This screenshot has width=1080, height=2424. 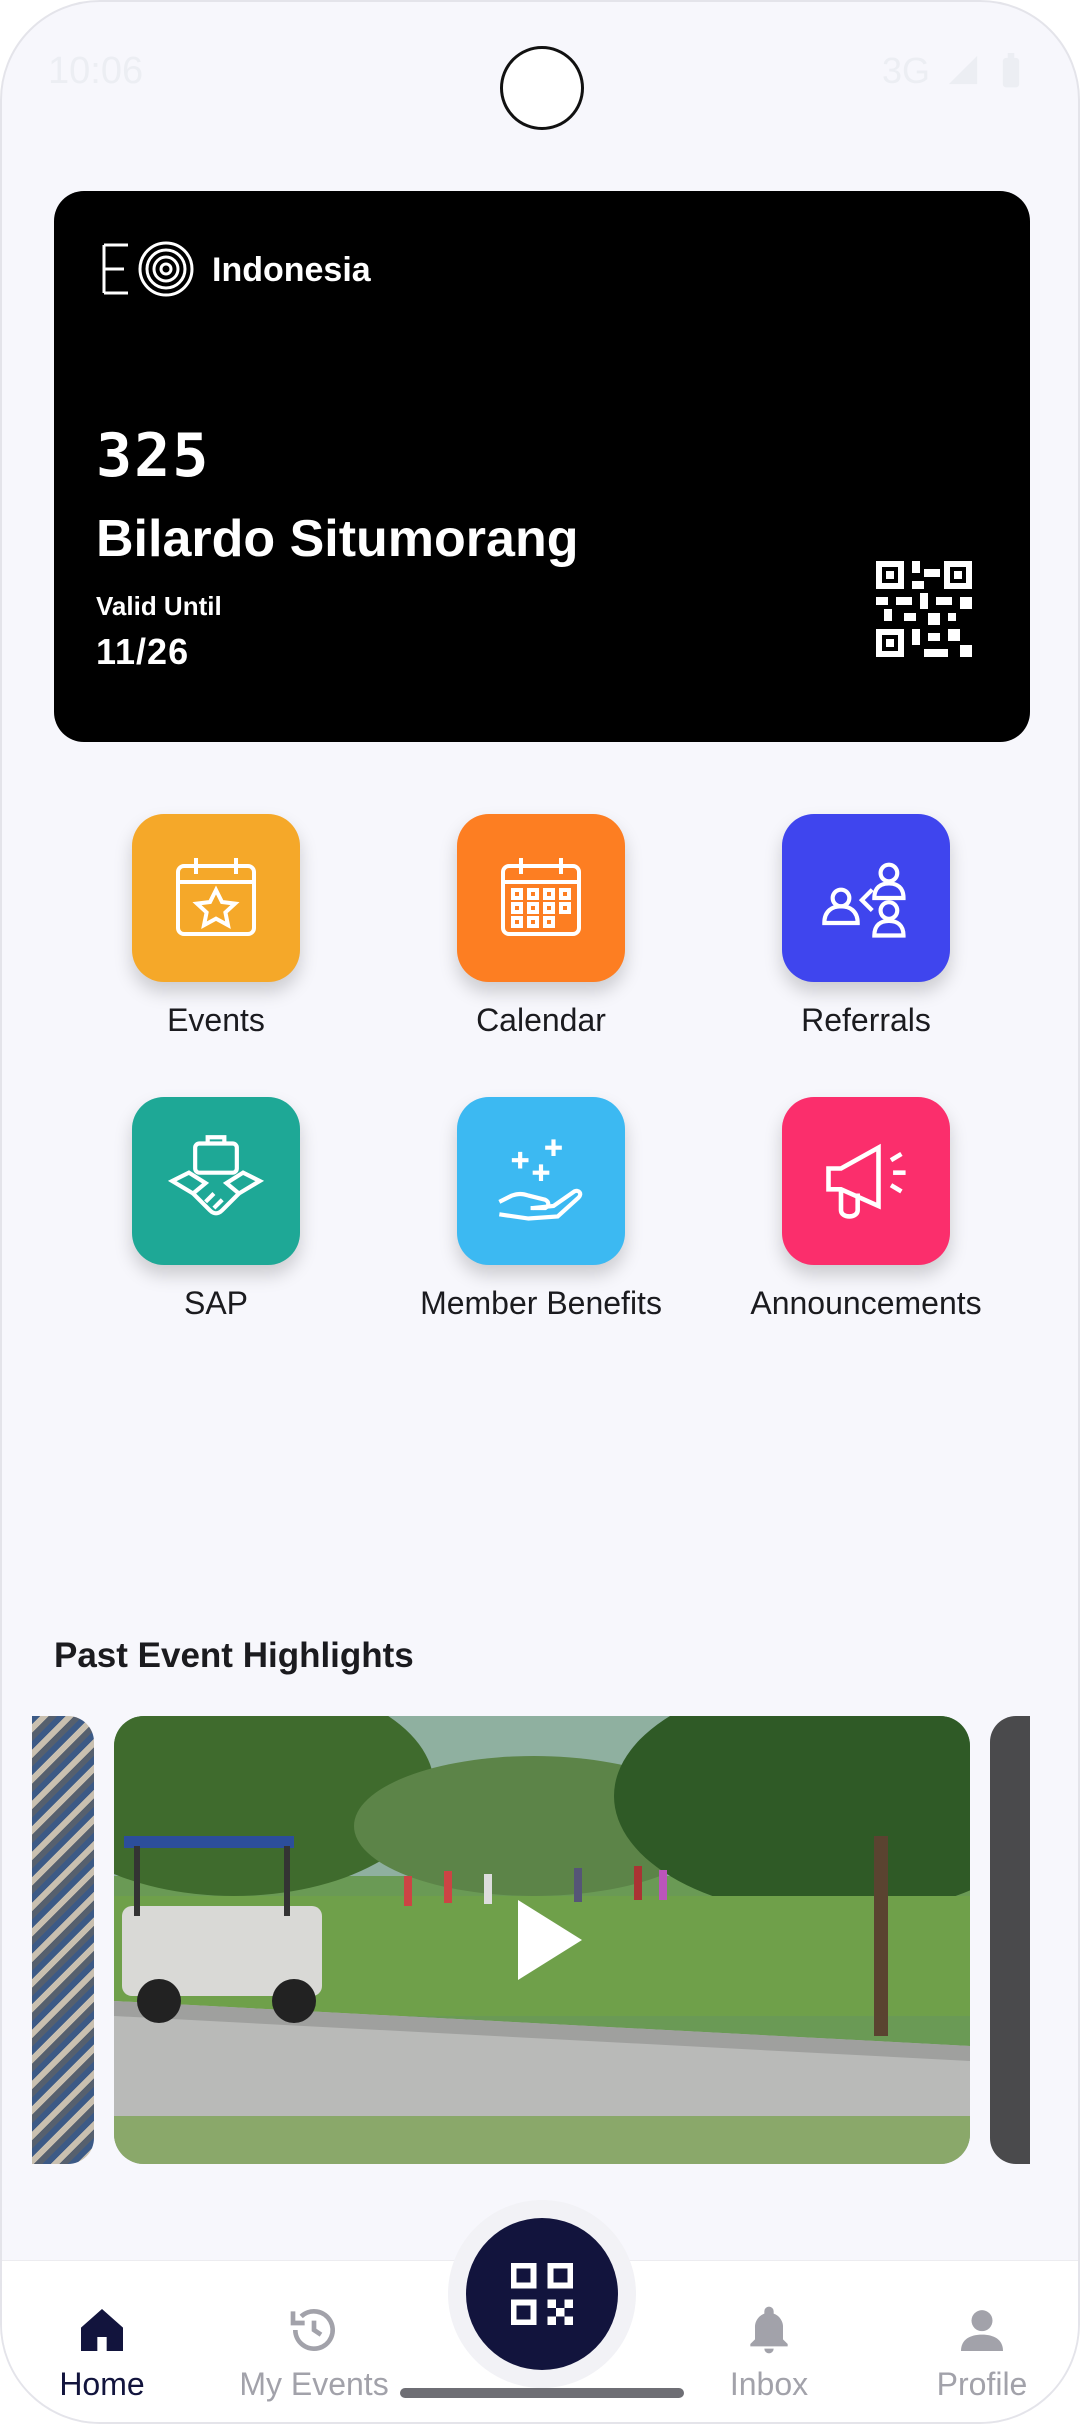 I want to click on shortcut-events: Events, so click(x=210, y=939).